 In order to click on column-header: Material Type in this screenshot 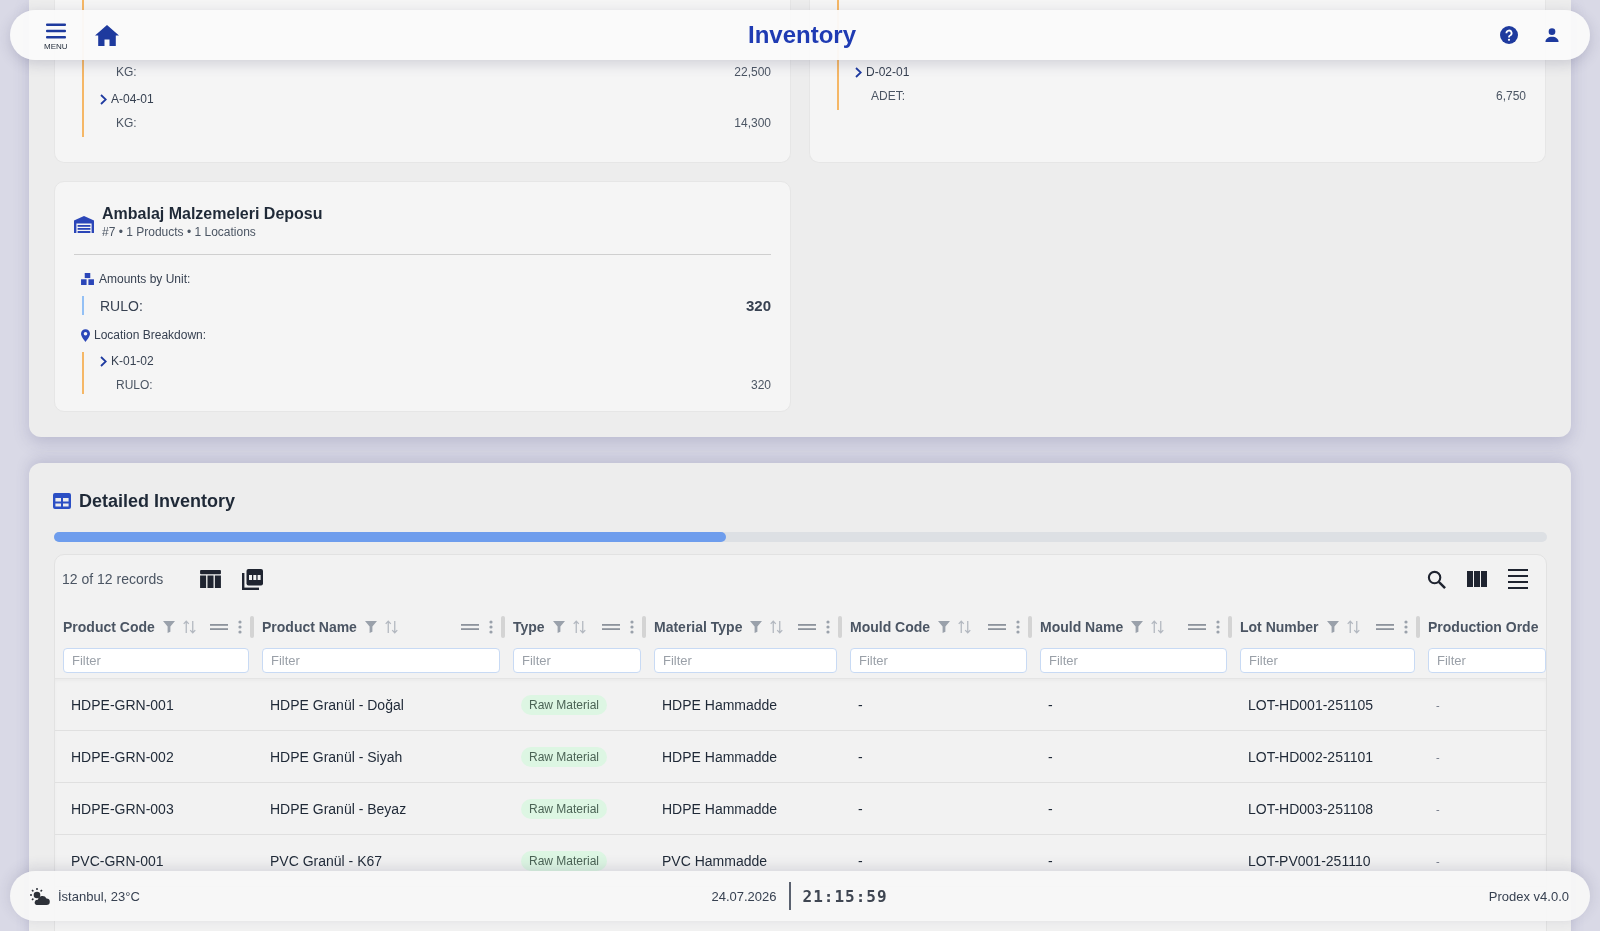, I will do `click(698, 627)`.